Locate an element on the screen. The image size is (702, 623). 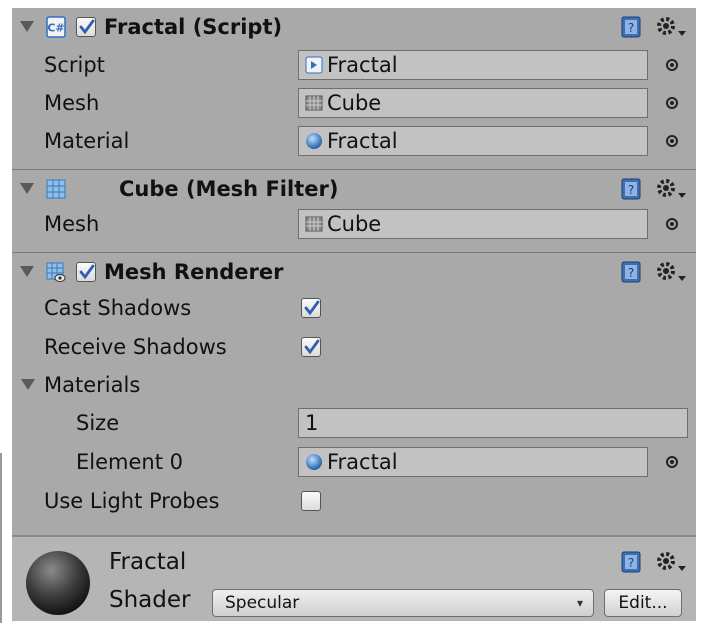
field-label: Receive Shadows is located at coordinates (135, 347).